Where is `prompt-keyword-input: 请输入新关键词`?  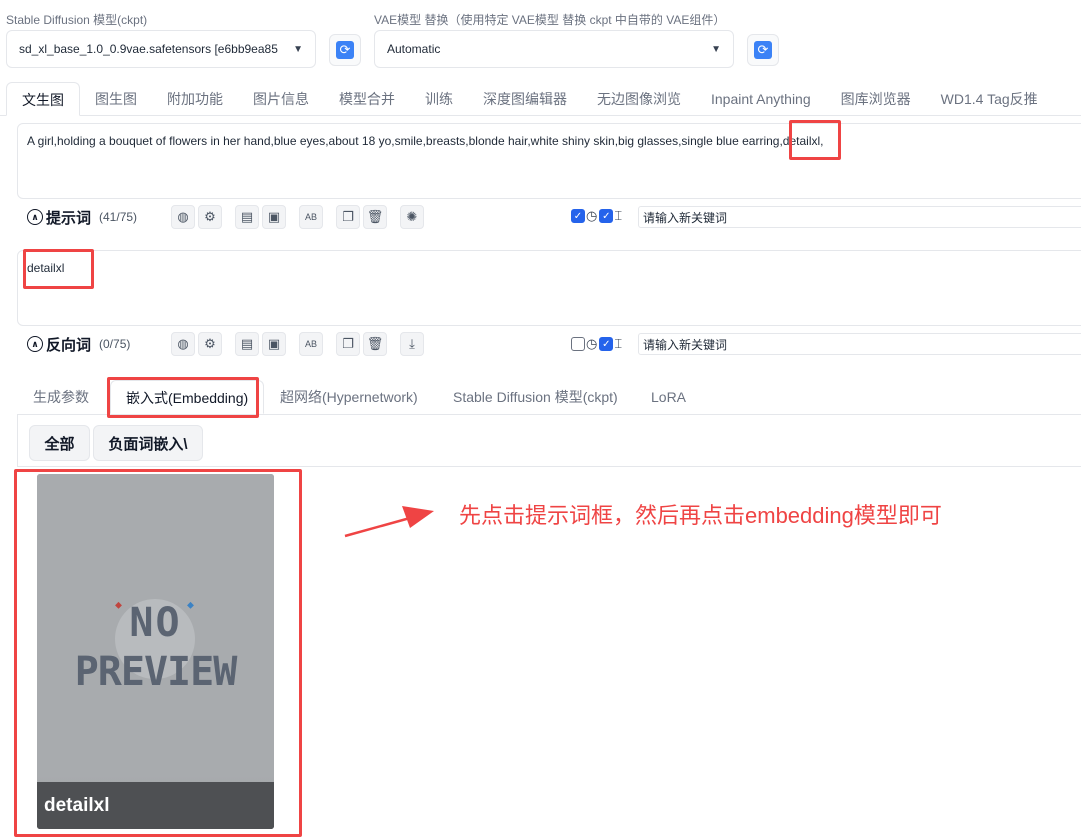 prompt-keyword-input: 请输入新关键词 is located at coordinates (859, 217).